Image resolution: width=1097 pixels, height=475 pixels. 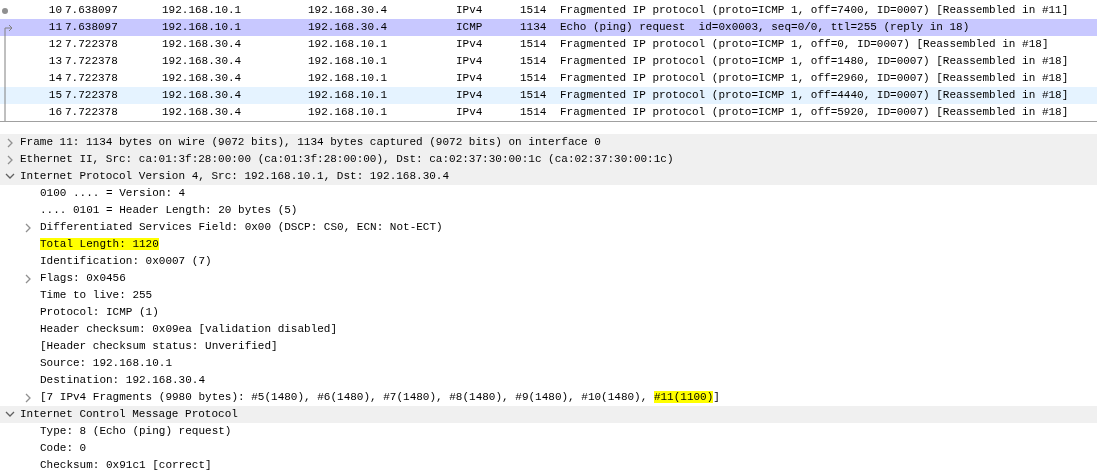 I want to click on packet-info: Fragmented IP protocol (proto=ICMP 1, off=5920, ID=0007) [Reassembled in #18], so click(x=814, y=113).